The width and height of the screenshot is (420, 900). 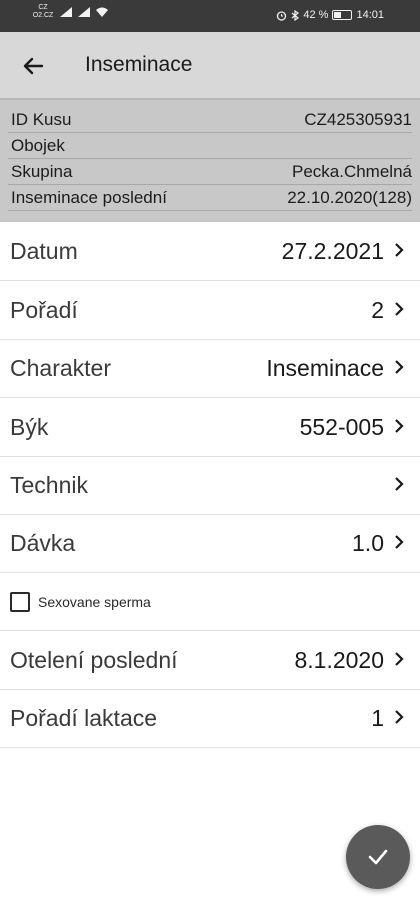 I want to click on arrow-left-icon, so click(x=33, y=66).